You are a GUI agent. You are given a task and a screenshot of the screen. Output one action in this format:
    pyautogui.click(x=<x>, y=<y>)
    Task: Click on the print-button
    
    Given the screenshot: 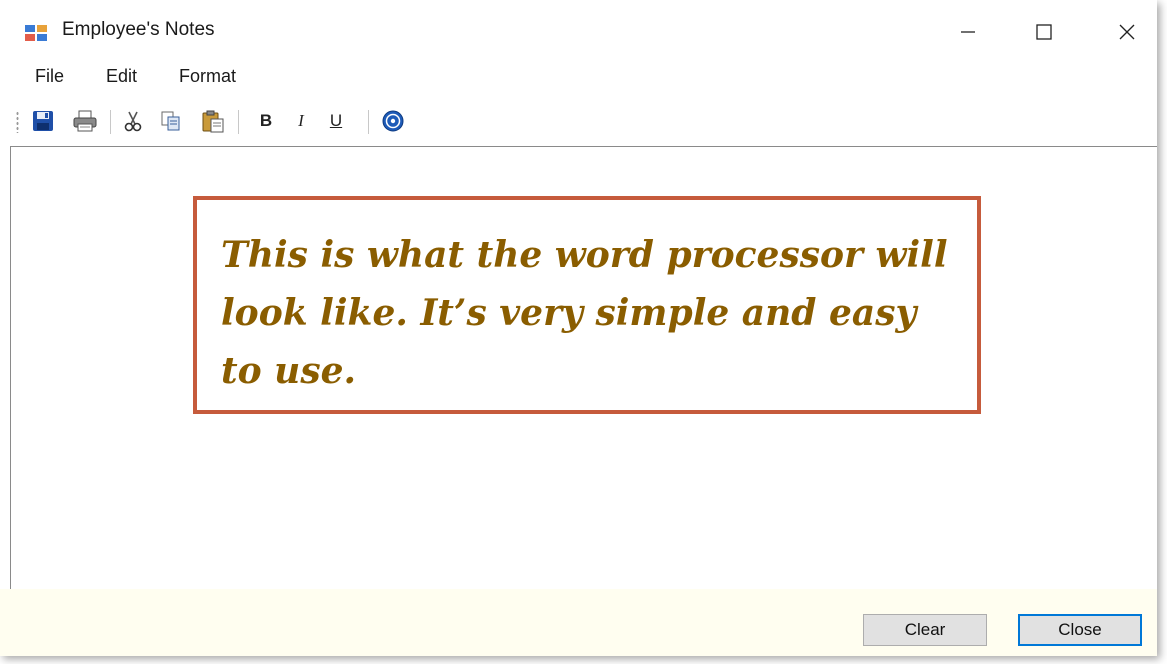 What is the action you would take?
    pyautogui.click(x=85, y=121)
    